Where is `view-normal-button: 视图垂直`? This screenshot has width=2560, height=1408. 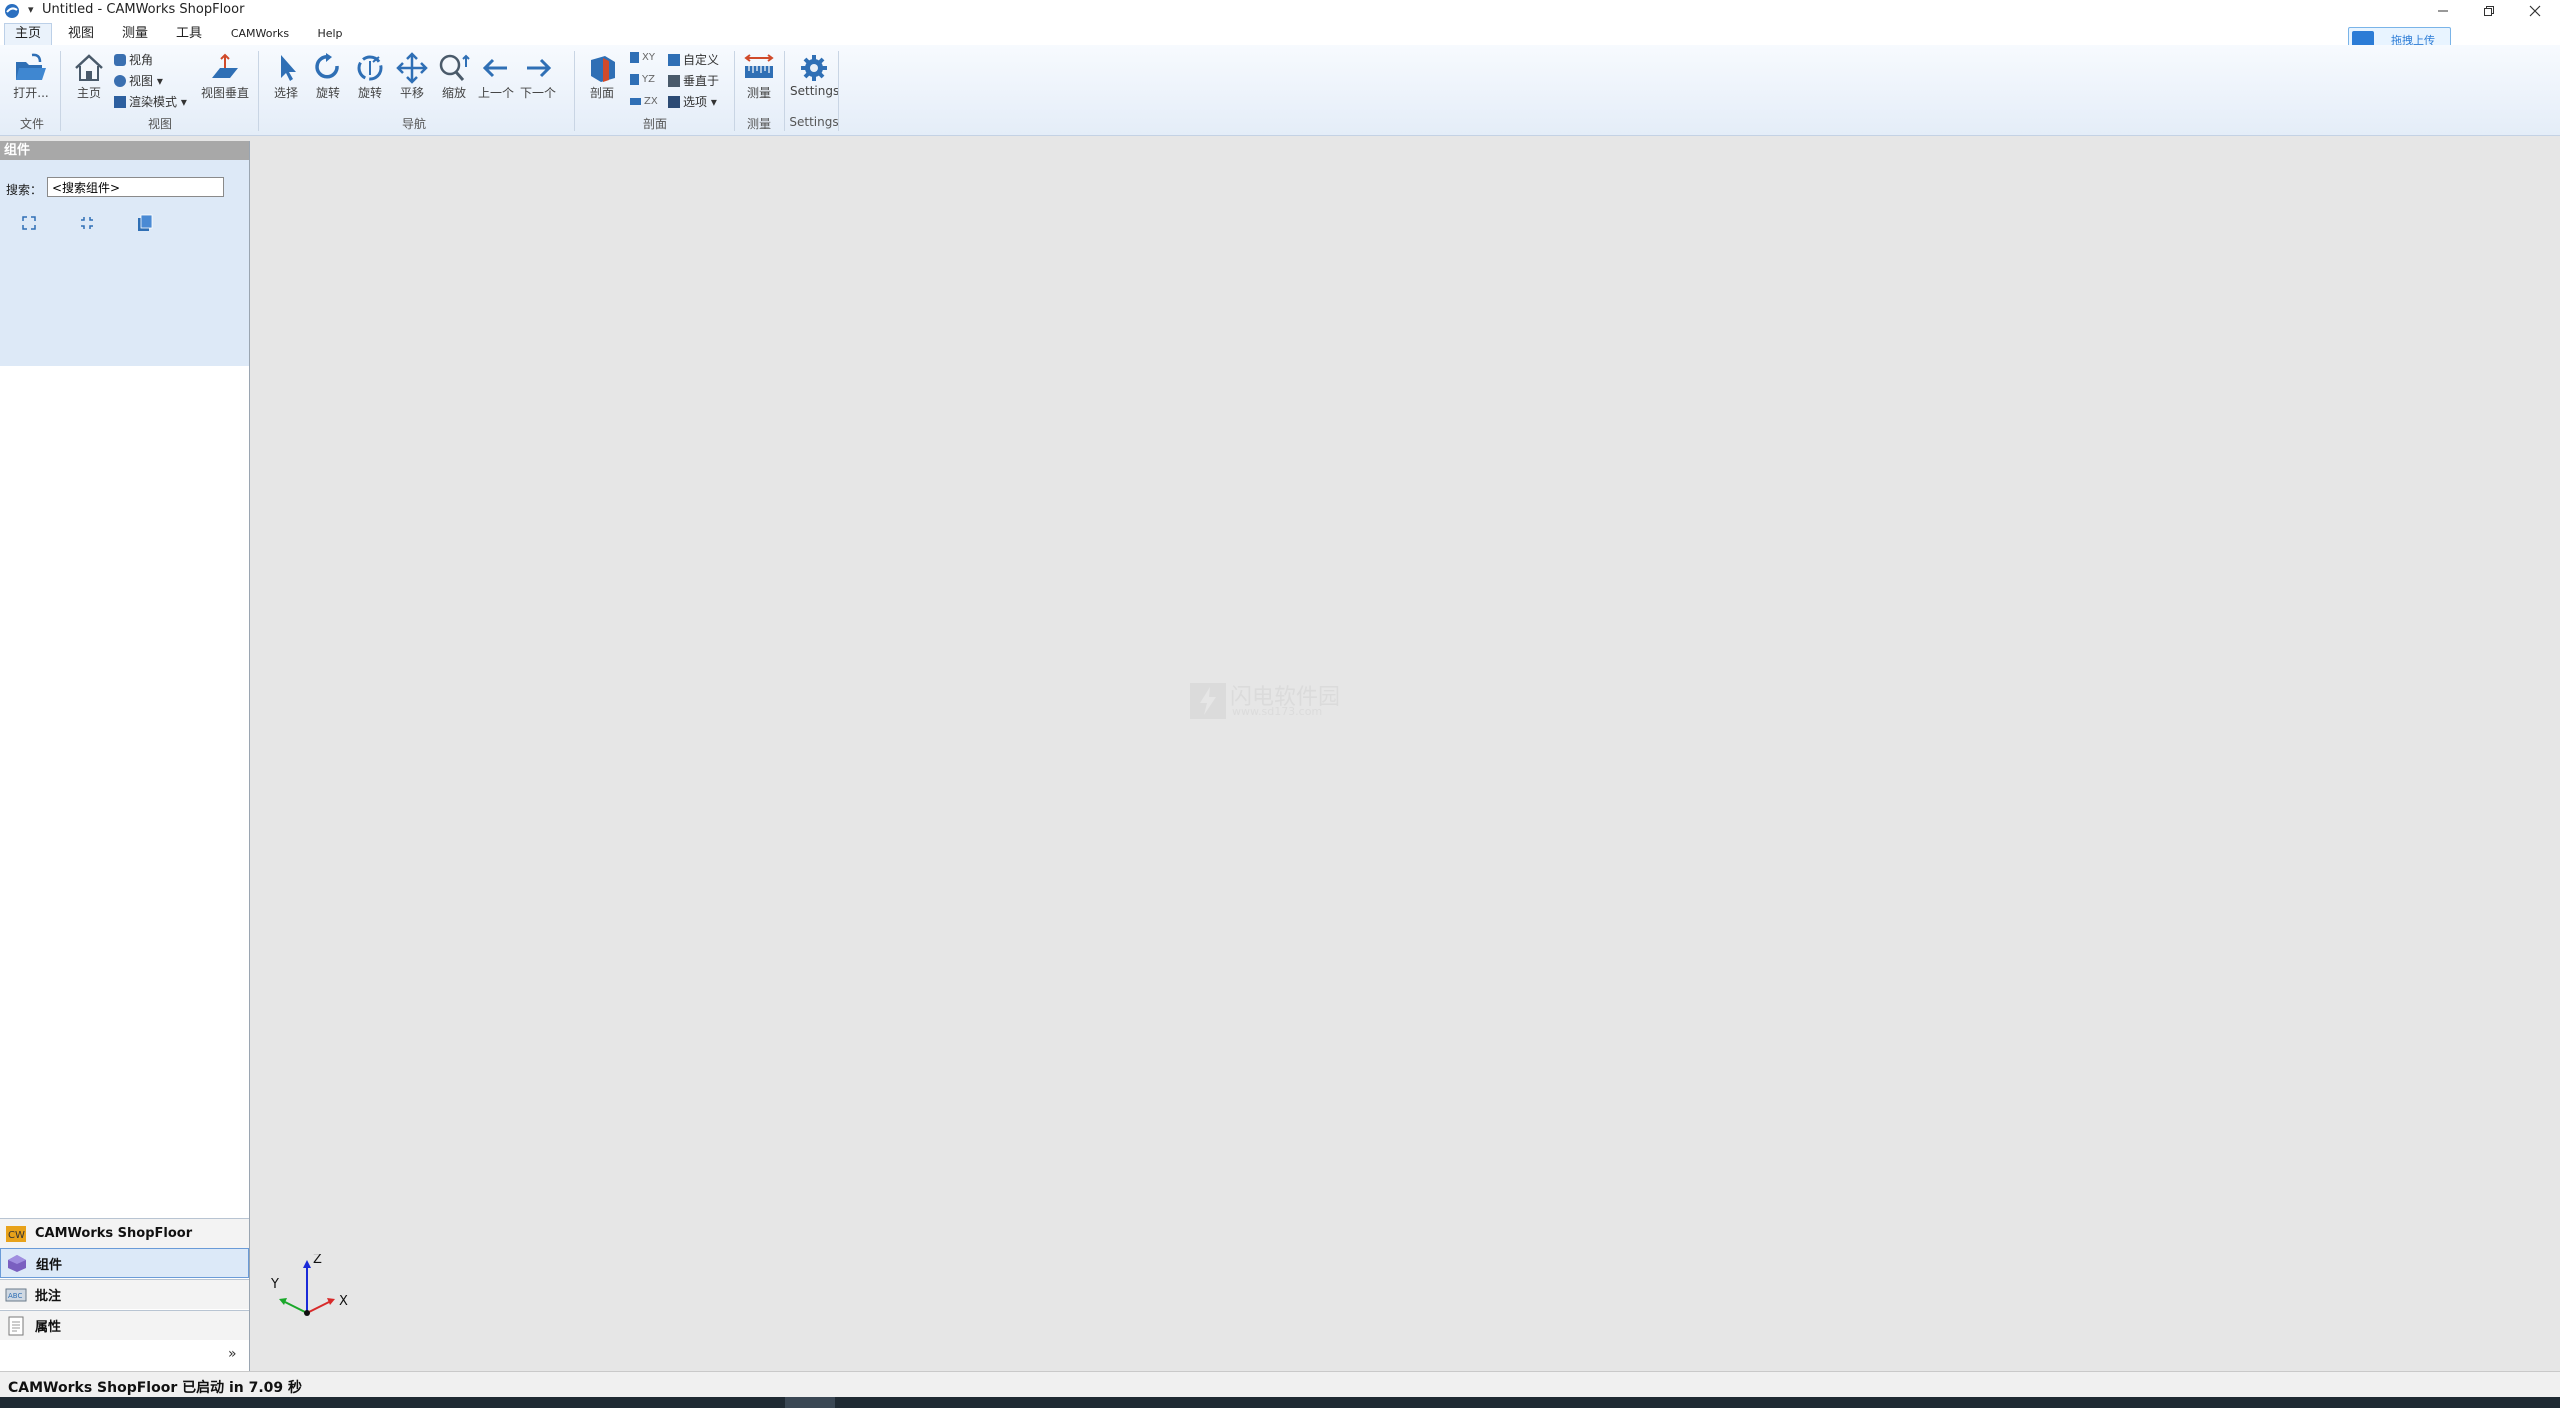
view-normal-button: 视图垂直 is located at coordinates (225, 76).